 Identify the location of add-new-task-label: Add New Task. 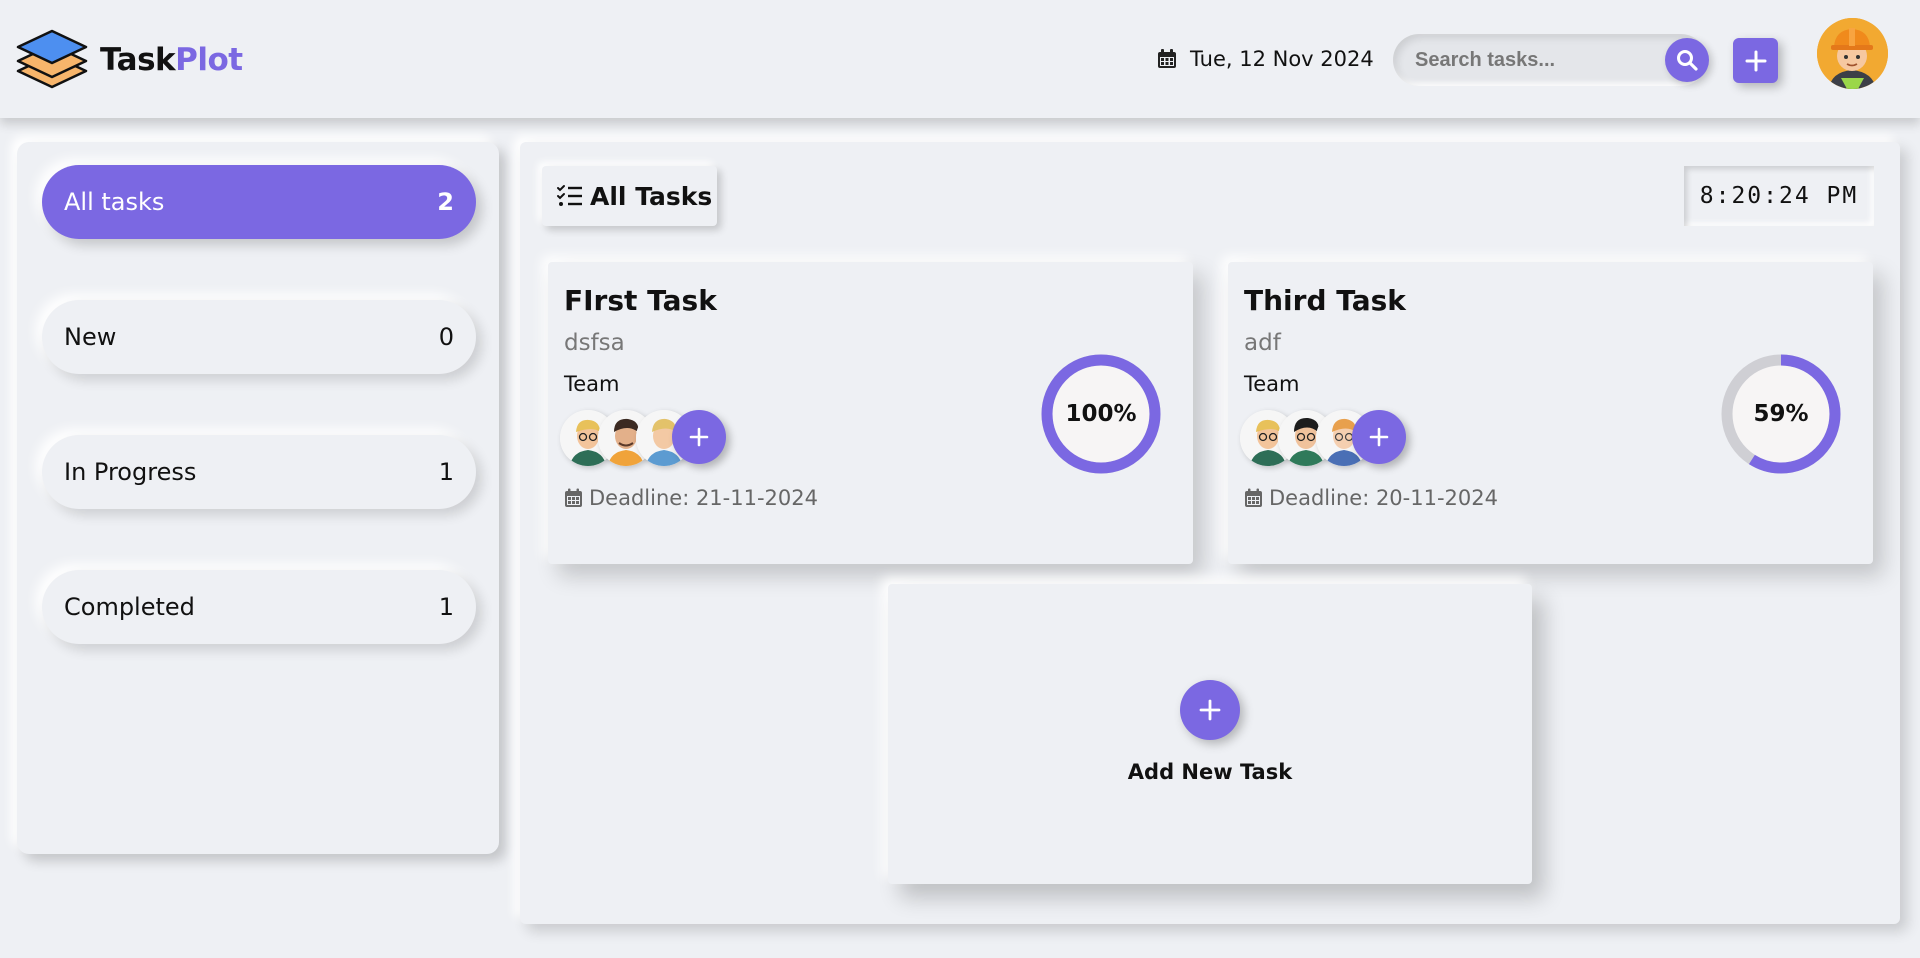
(1210, 772).